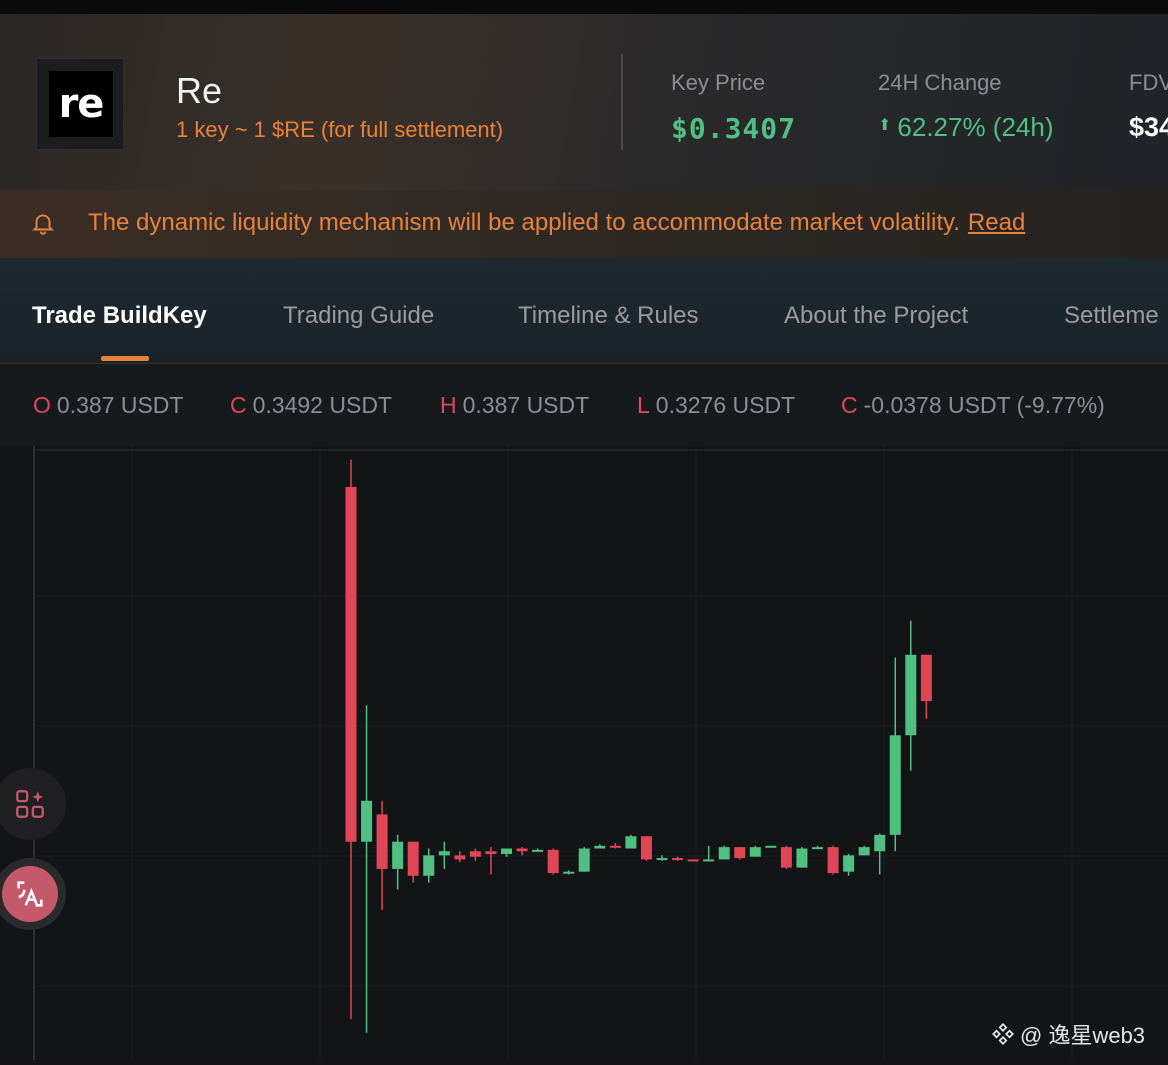  Describe the element at coordinates (1083, 1035) in the screenshot. I see `watermark-text: @ 逸星web3` at that location.